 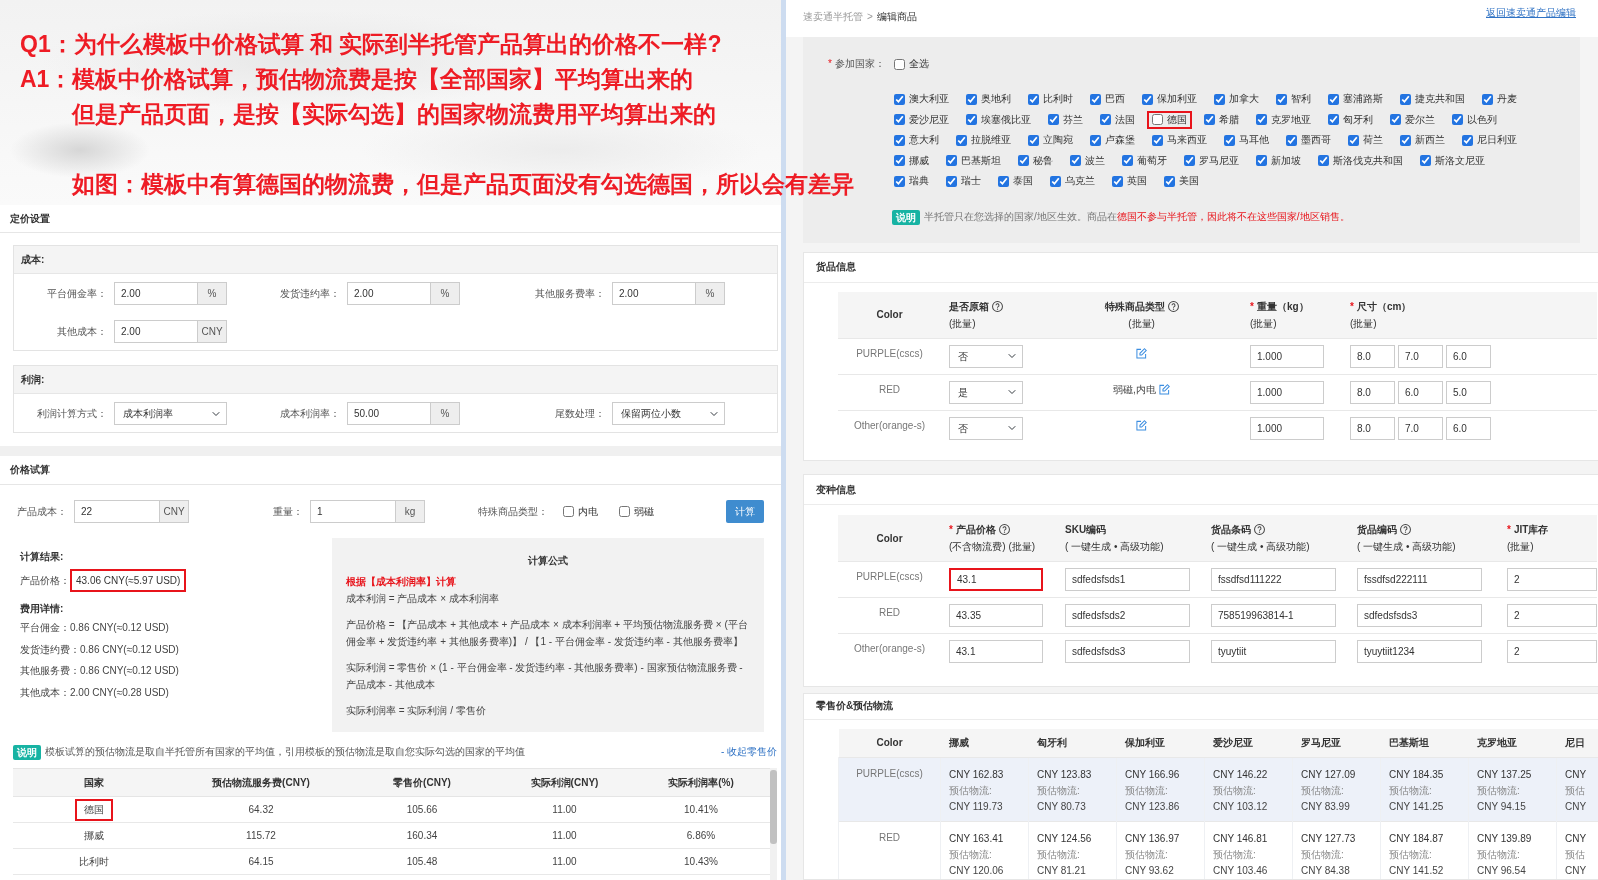 I want to click on dropdown: 成本利润率, so click(x=170, y=413).